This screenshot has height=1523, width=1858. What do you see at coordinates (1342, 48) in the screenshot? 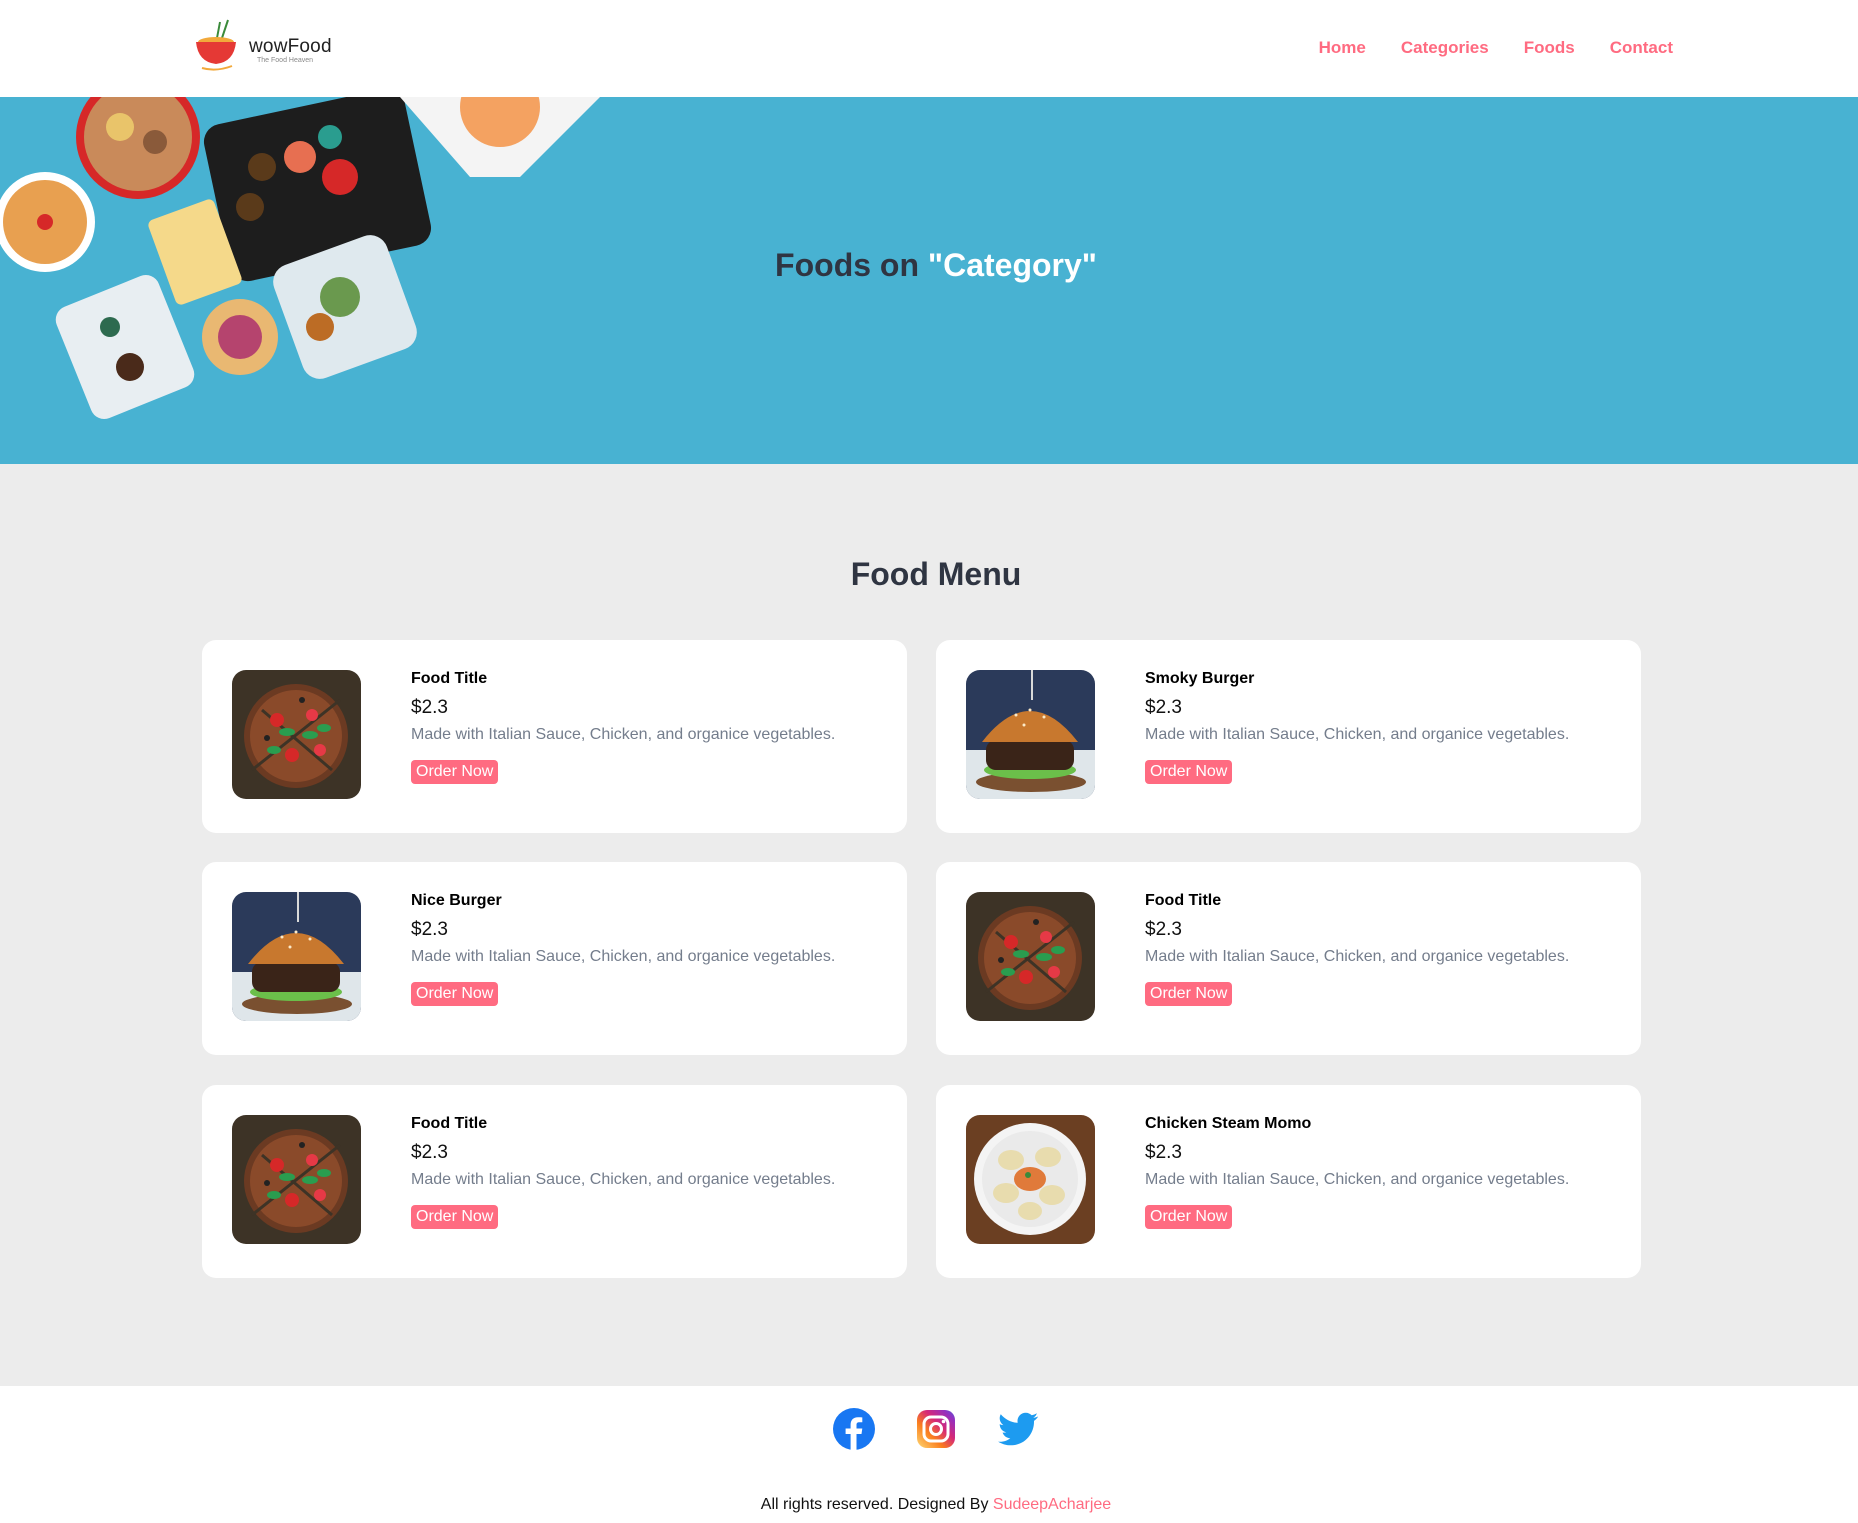
I see `nav-home: Home` at bounding box center [1342, 48].